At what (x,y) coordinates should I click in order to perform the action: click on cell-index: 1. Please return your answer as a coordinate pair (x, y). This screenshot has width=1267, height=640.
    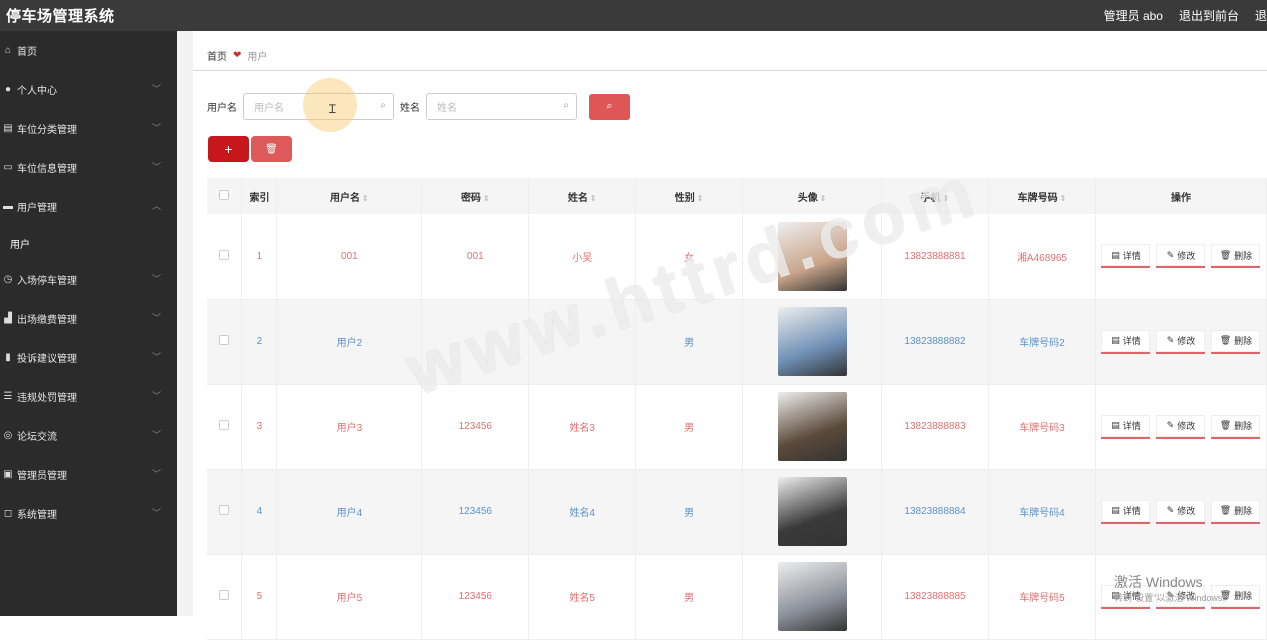
    Looking at the image, I should click on (259, 257).